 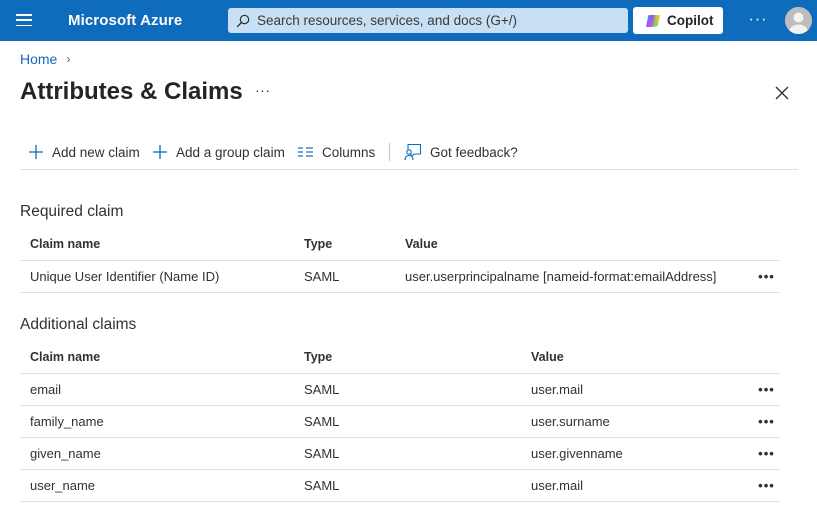 What do you see at coordinates (78, 324) in the screenshot?
I see `additional-claims-heading: Additional claims` at bounding box center [78, 324].